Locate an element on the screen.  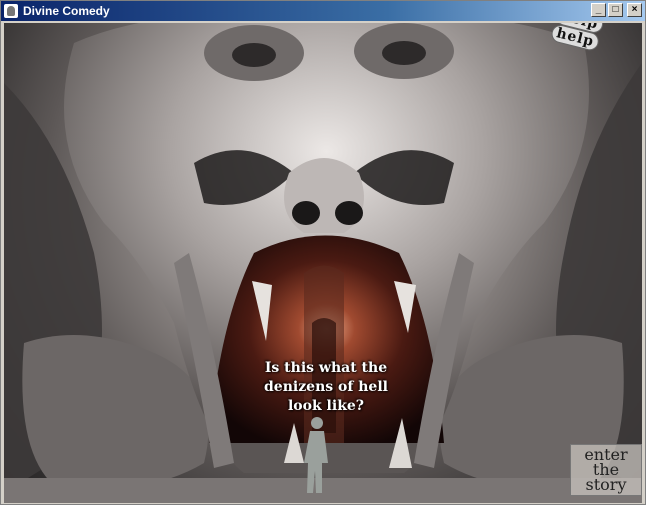
minimize-button: _ is located at coordinates (598, 10).